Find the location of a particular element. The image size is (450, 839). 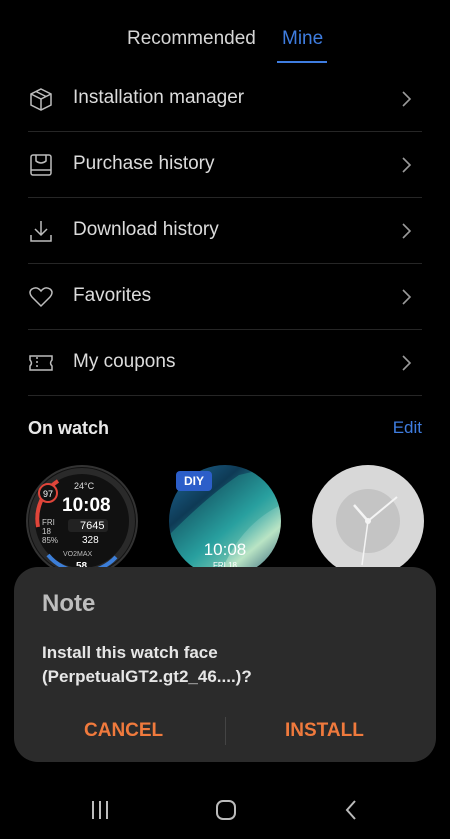

install-button: INSTALL is located at coordinates (324, 731).